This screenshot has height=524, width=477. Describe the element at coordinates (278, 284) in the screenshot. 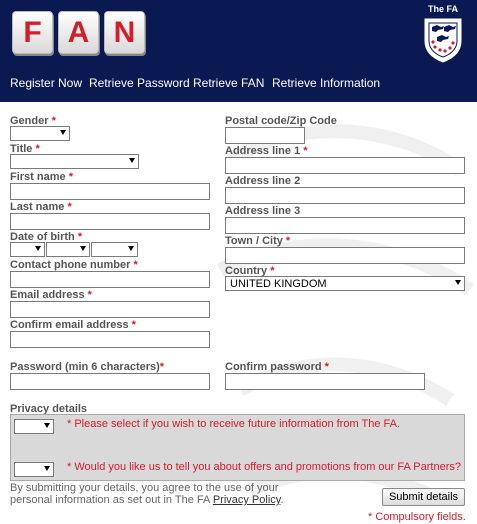

I see `country-value: UNITED KINGDOM` at that location.